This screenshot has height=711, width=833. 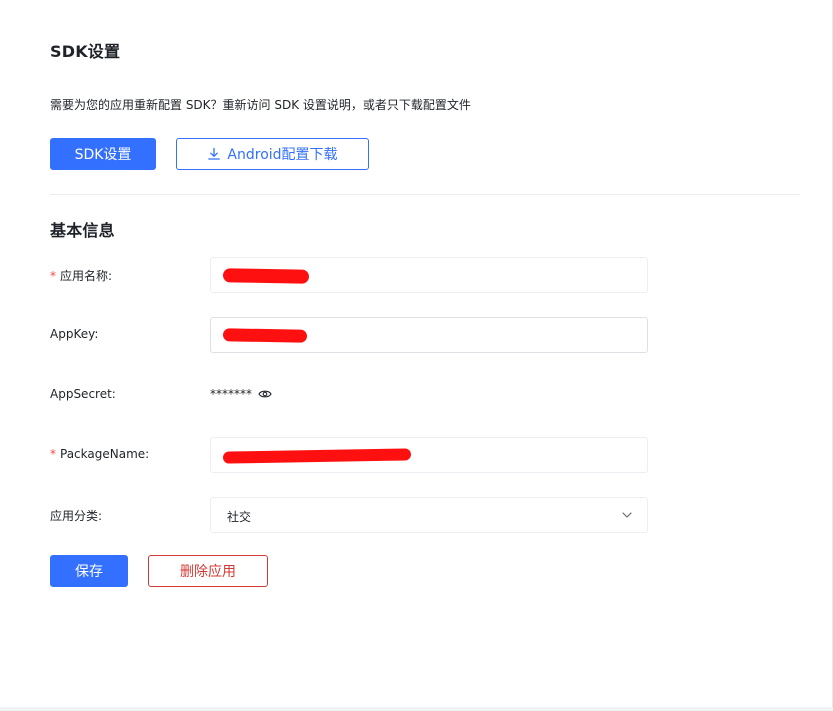 What do you see at coordinates (425, 194) in the screenshot?
I see `section-divider` at bounding box center [425, 194].